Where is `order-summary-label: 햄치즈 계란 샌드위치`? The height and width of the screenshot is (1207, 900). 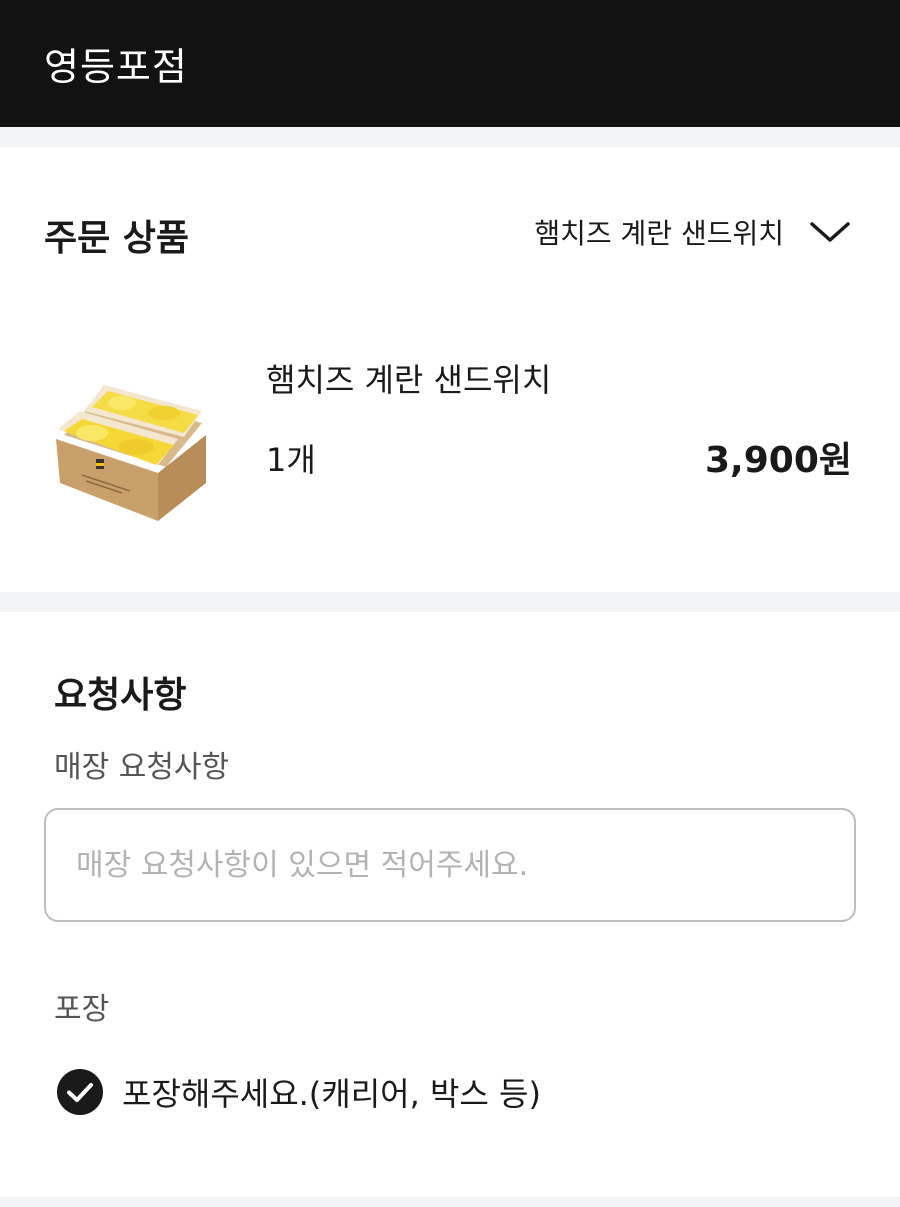 order-summary-label: 햄치즈 계란 샌드위치 is located at coordinates (659, 233).